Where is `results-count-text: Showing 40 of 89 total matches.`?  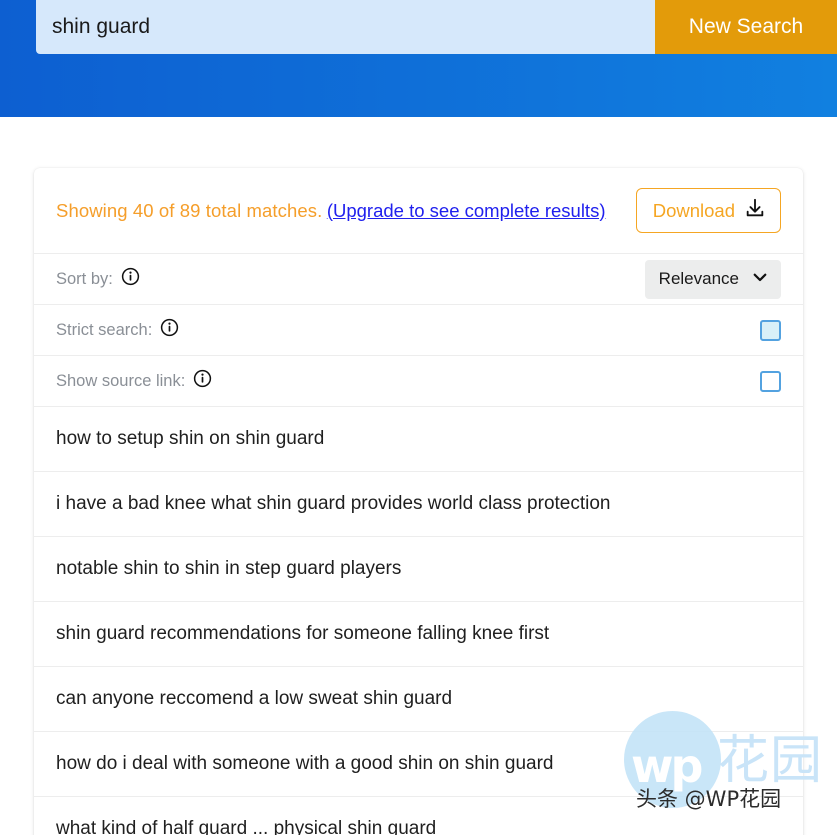 results-count-text: Showing 40 of 89 total matches. is located at coordinates (189, 210).